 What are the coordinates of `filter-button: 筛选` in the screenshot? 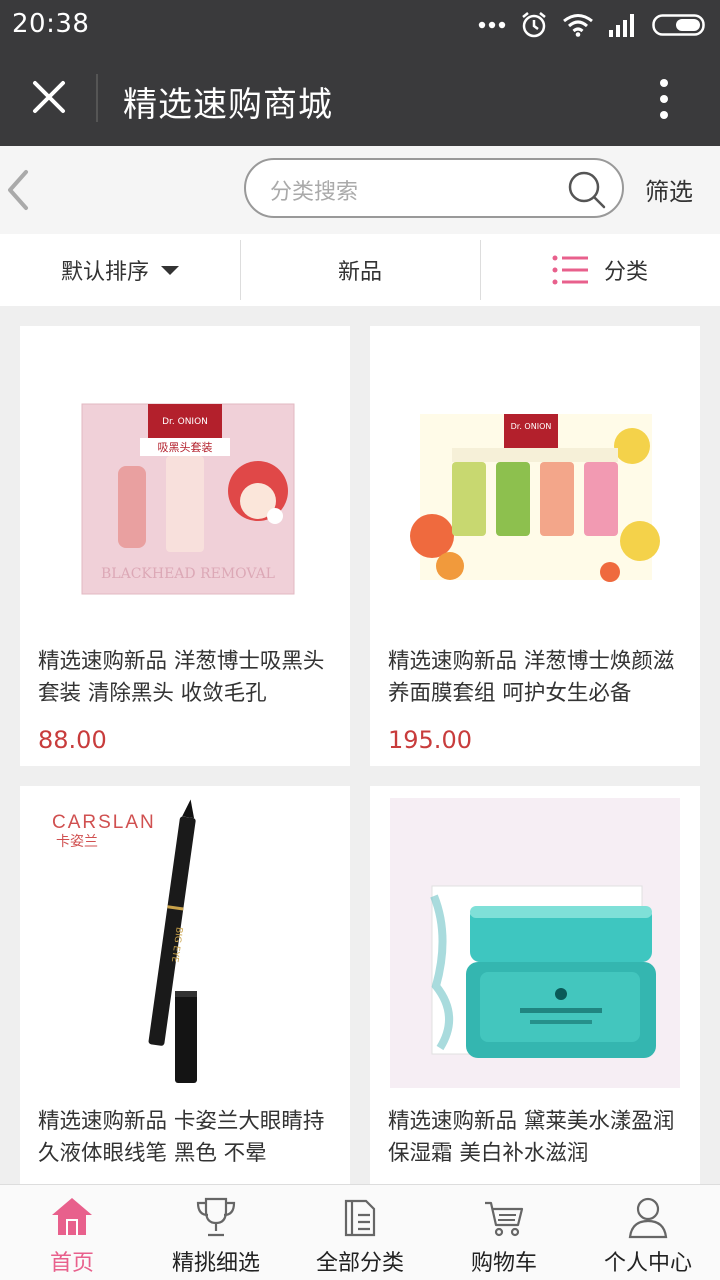 It's located at (669, 189).